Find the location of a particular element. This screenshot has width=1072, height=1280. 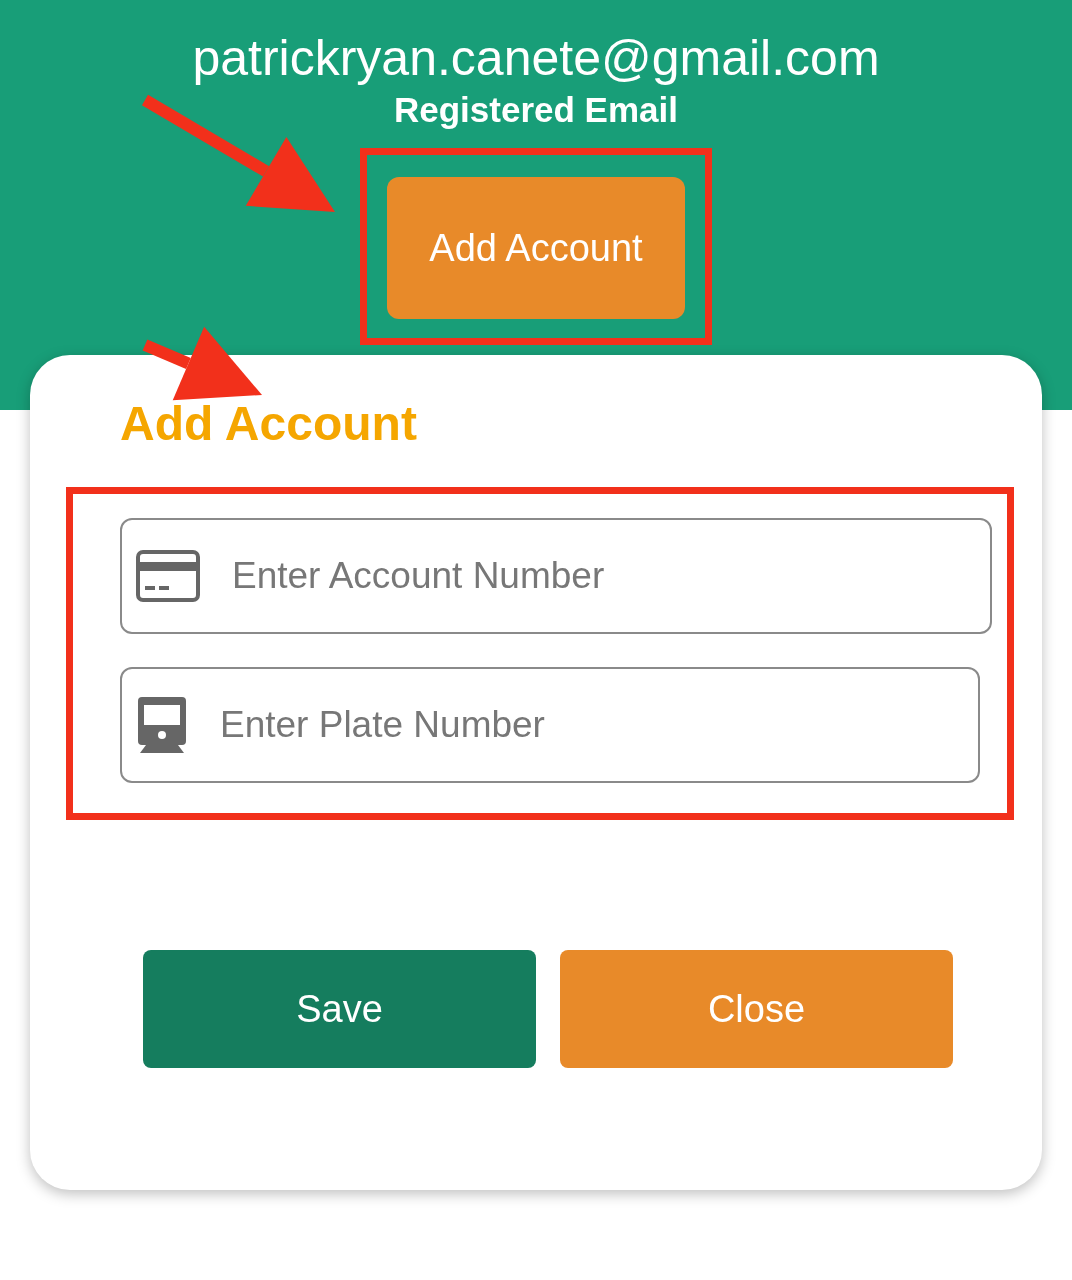

input-field: Enter Account Number is located at coordinates (556, 576).